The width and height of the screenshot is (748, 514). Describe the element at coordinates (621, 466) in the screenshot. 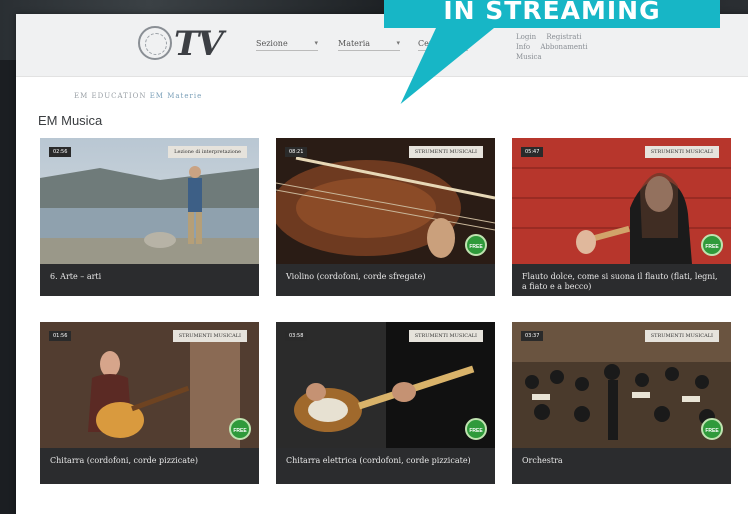

I see `video-title: Orchestra` at that location.